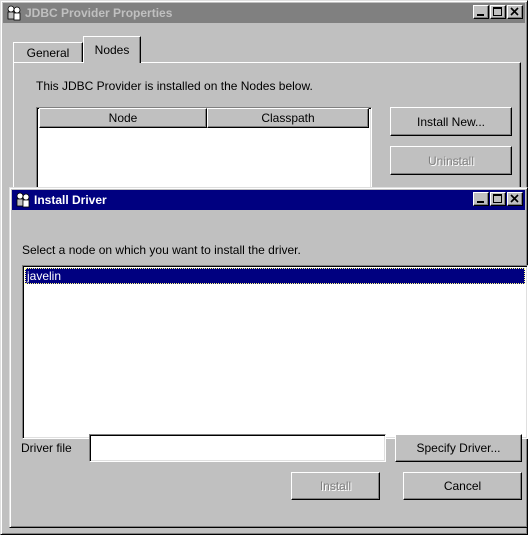  Describe the element at coordinates (275, 276) in the screenshot. I see `list-item: javelin` at that location.